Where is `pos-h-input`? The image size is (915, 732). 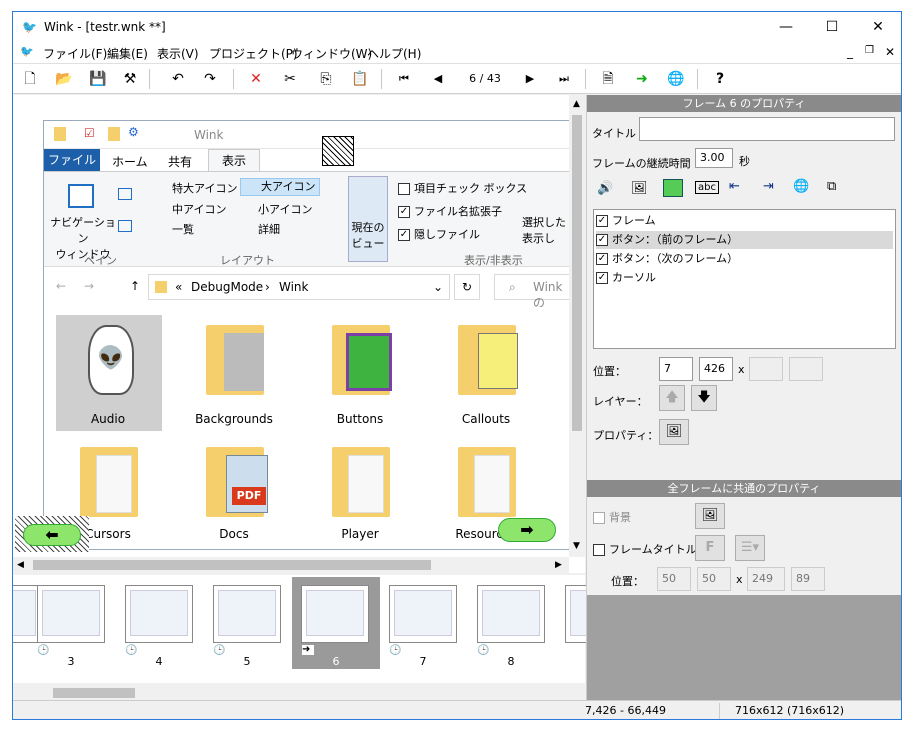 pos-h-input is located at coordinates (806, 369).